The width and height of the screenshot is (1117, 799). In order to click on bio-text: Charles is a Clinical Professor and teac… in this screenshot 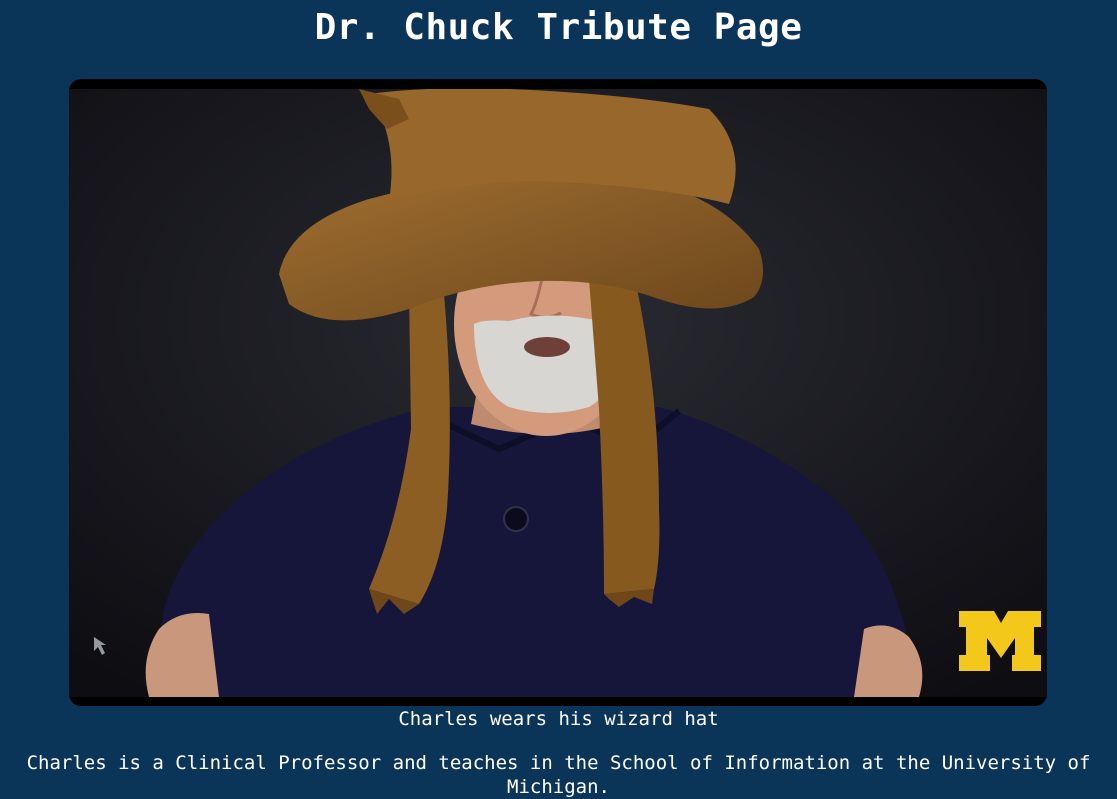, I will do `click(558, 775)`.